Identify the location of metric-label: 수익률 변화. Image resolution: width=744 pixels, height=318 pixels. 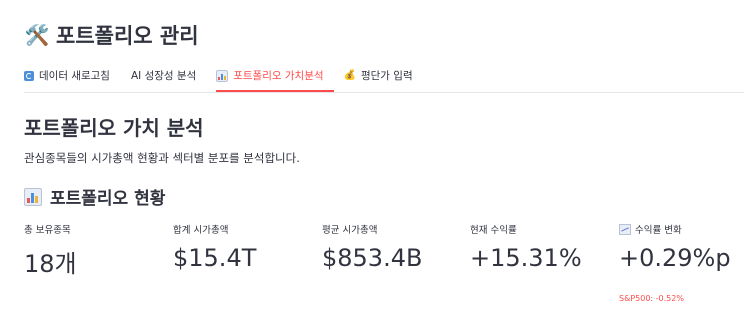
(658, 230).